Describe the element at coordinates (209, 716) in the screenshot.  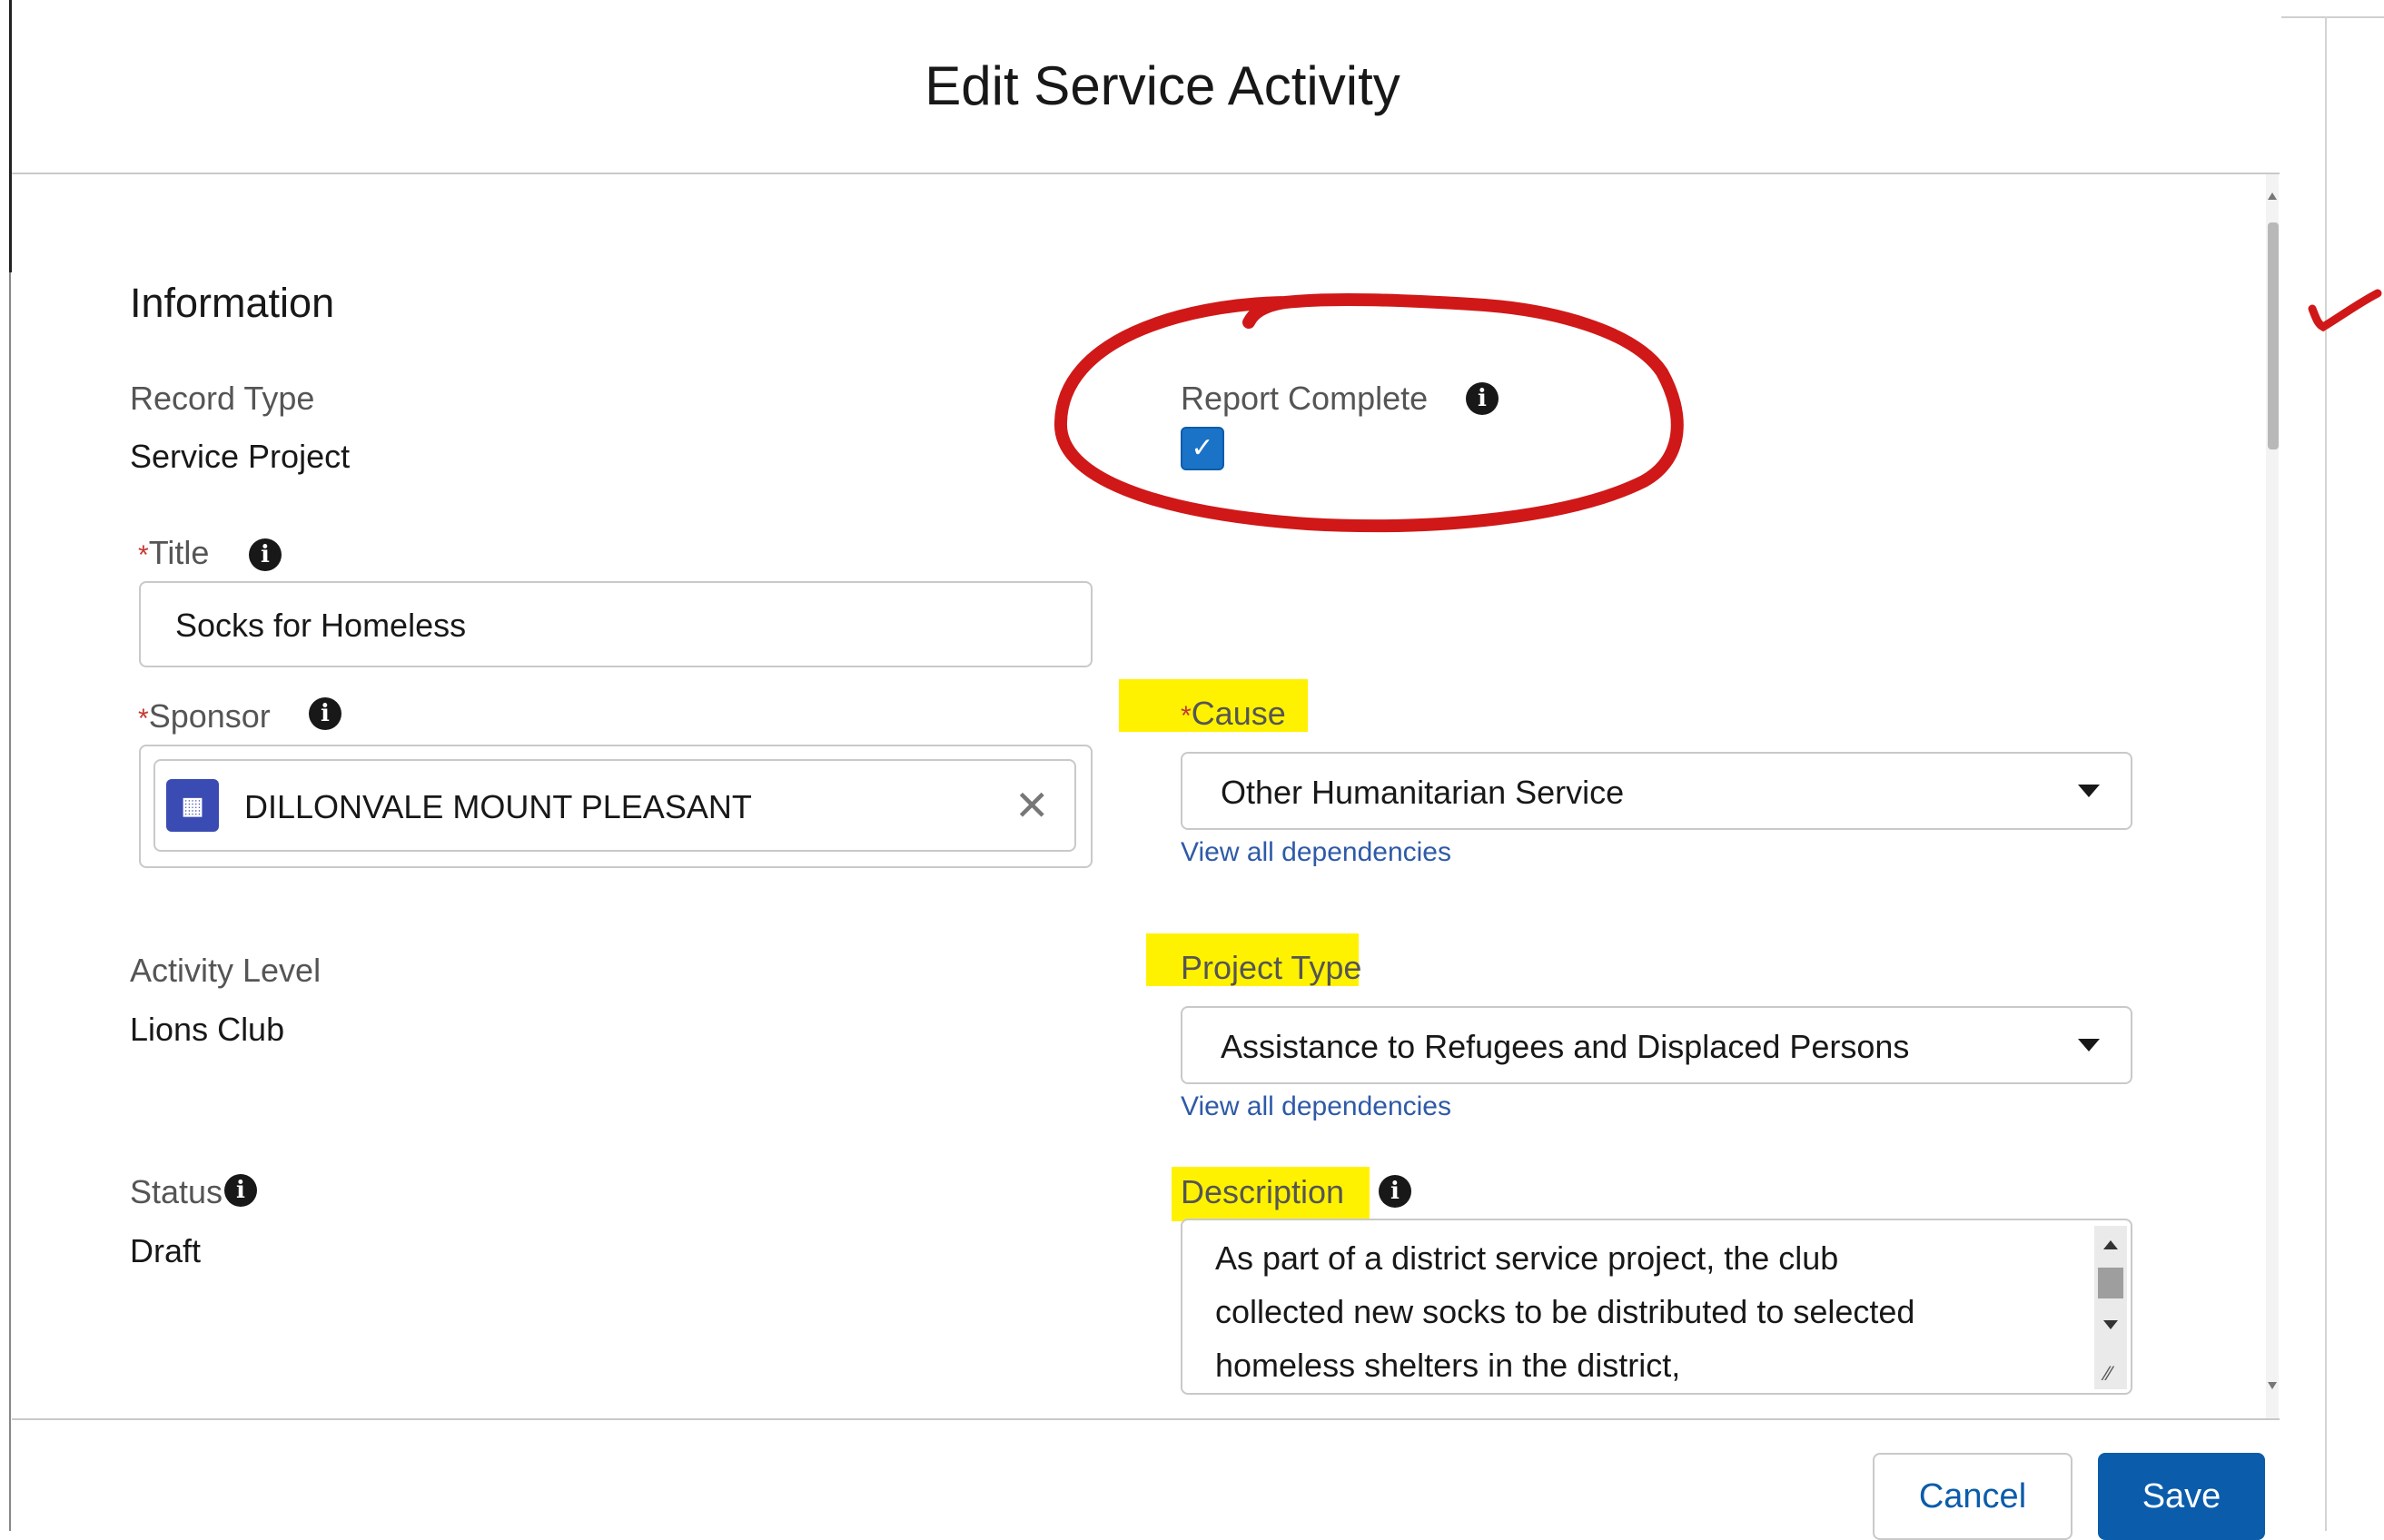
I see `sponsor-label-text: Sponsor` at that location.